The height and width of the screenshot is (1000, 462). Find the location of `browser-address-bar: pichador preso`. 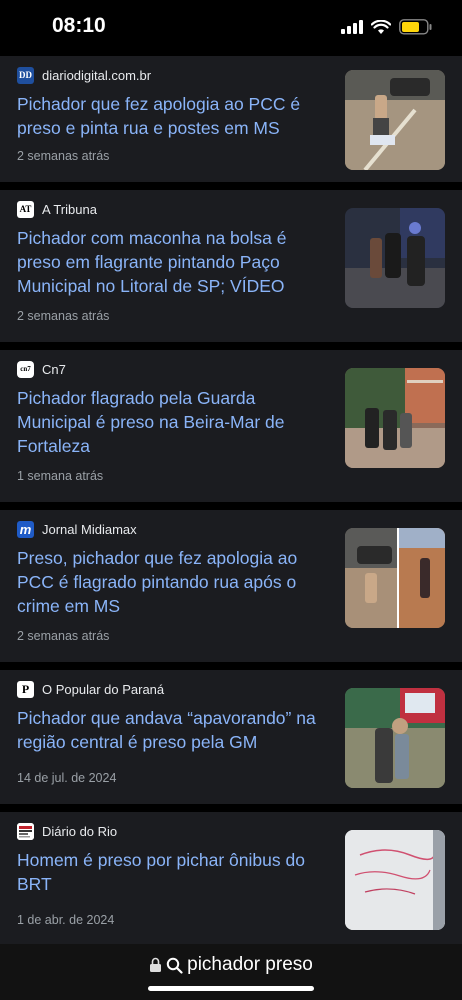

browser-address-bar: pichador preso is located at coordinates (231, 972).